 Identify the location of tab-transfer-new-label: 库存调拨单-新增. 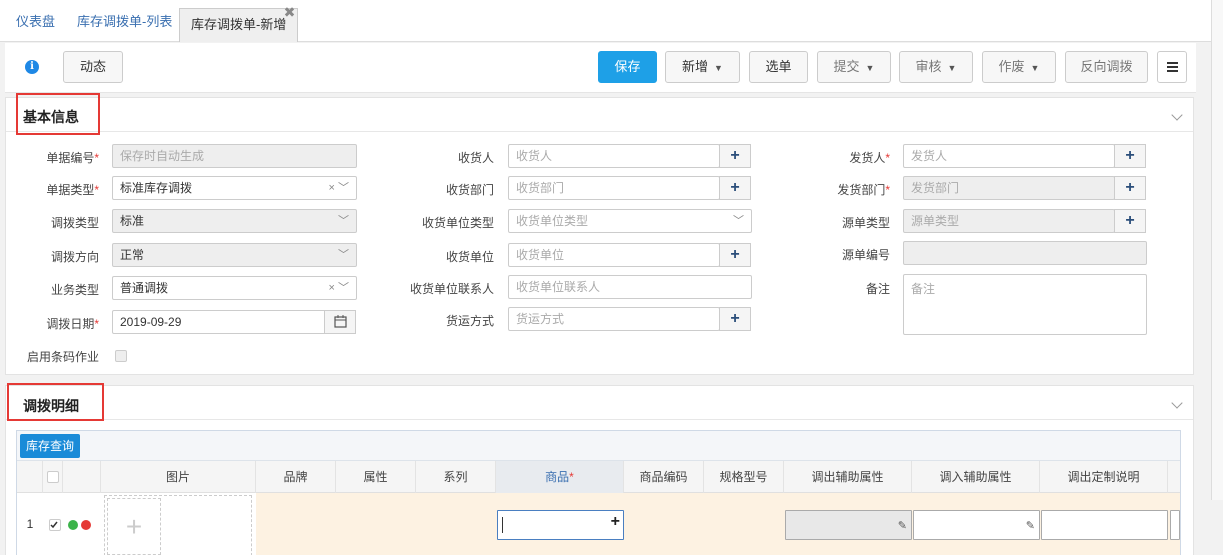
(239, 24).